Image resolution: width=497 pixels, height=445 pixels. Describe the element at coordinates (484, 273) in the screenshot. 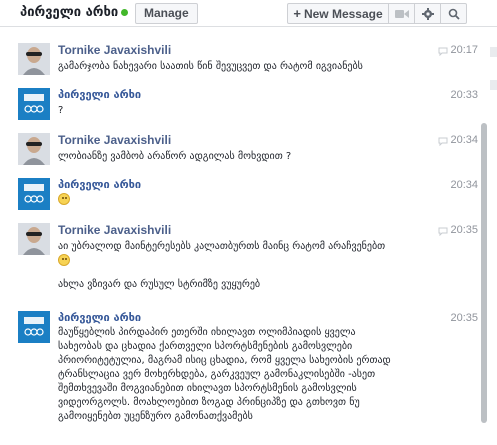

I see `scrollbar-thumb` at that location.